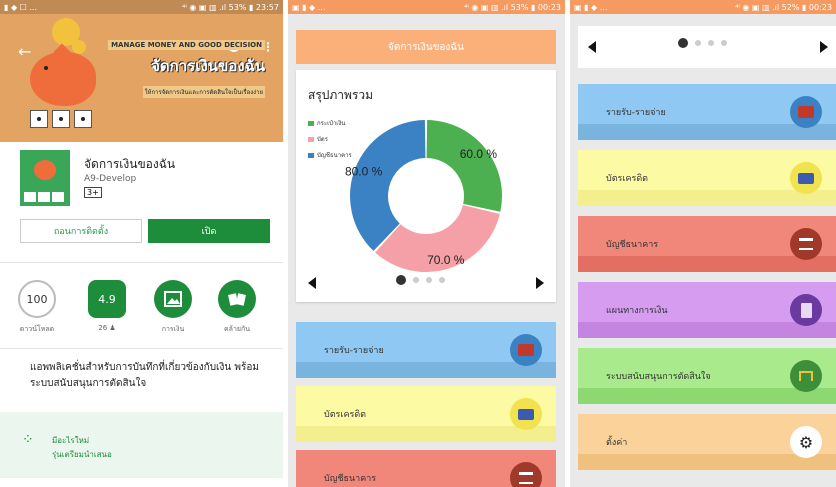 The image size is (836, 487). I want to click on status-right: ⁴ᴵ ◉ ▣ ▥ .ıl 52% ▮ 00:23, so click(783, 7).